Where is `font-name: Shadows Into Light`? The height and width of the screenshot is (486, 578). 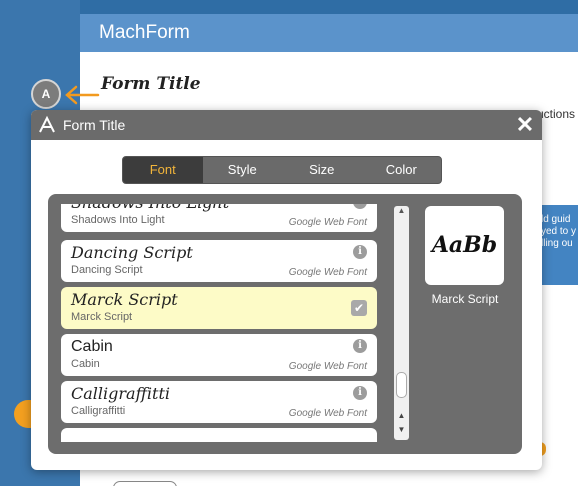 font-name: Shadows Into Light is located at coordinates (219, 208).